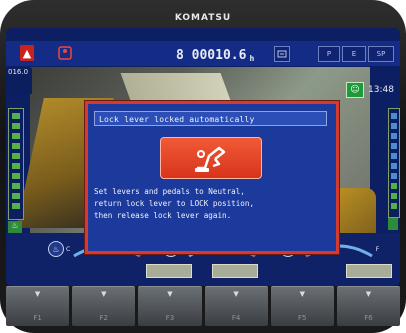  Describe the element at coordinates (203, 271) in the screenshot. I see `function-key-guide` at that location.